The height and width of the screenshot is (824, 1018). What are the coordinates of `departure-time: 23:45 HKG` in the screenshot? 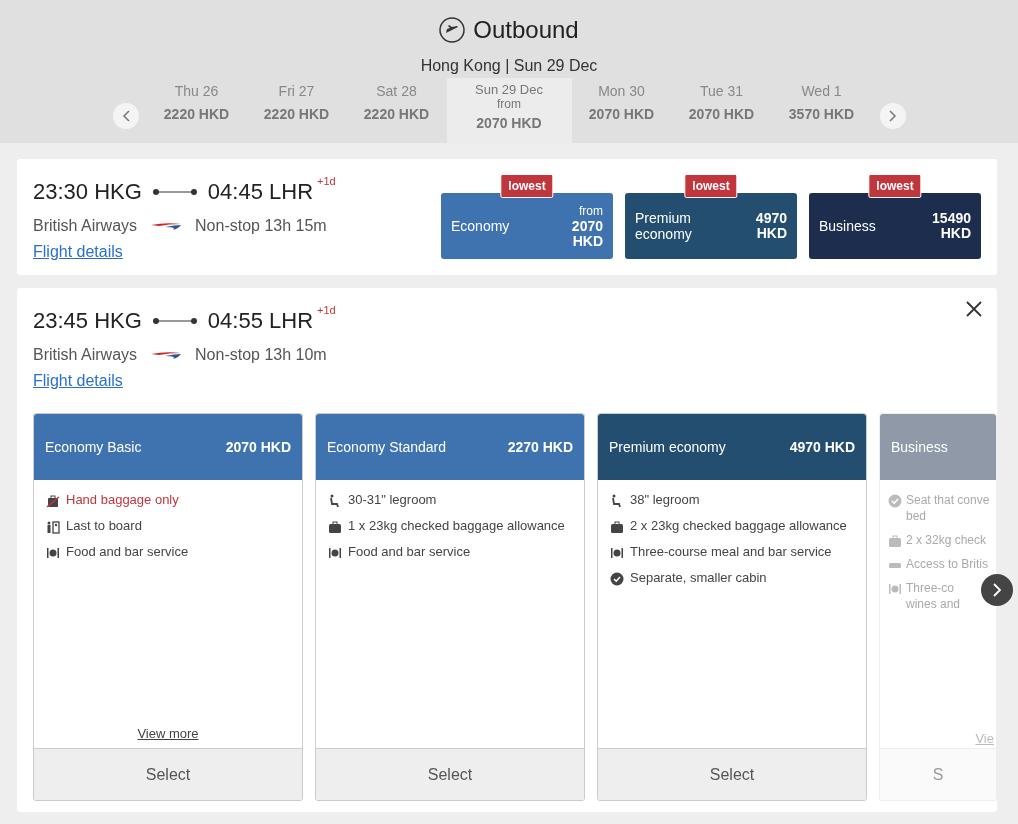 It's located at (87, 321).